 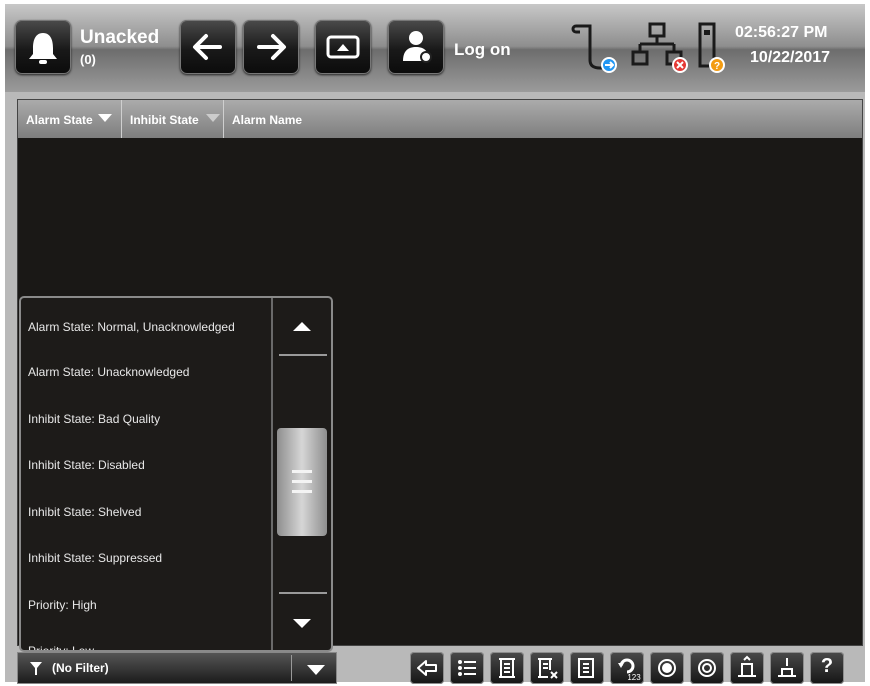 I want to click on dropdown-separator, so click(x=291, y=668).